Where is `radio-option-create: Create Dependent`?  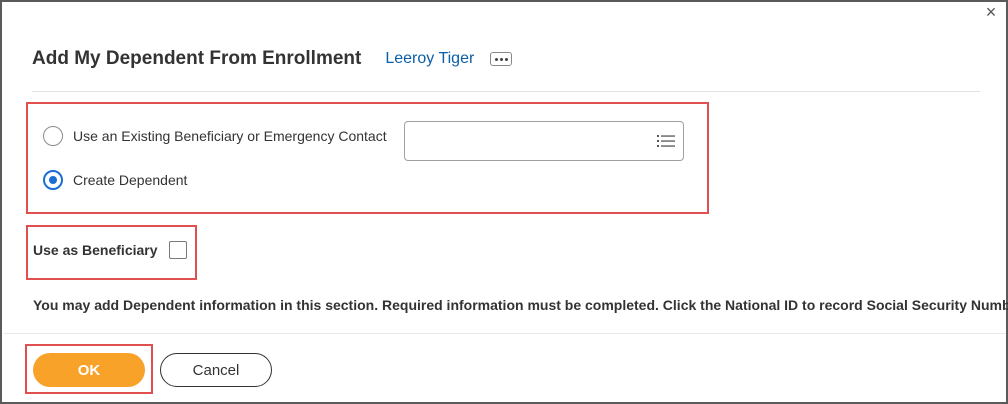
radio-option-create: Create Dependent is located at coordinates (115, 180).